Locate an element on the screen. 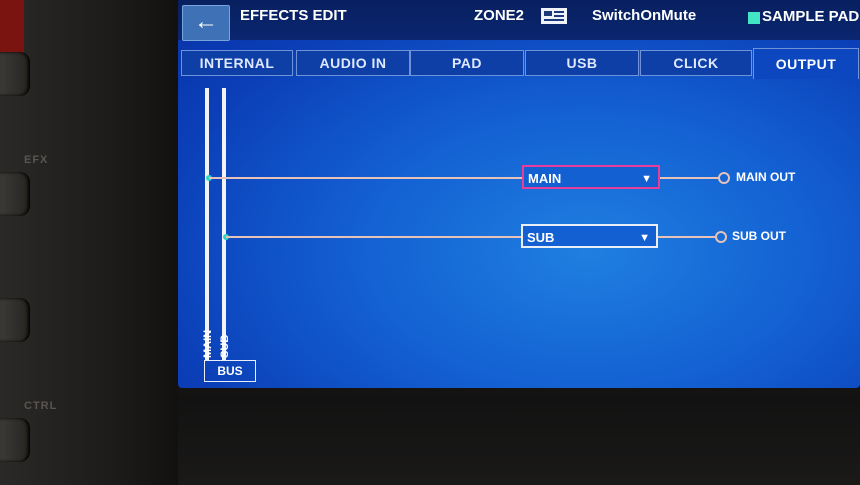 The width and height of the screenshot is (860, 485). page-title: EFFECTS EDIT is located at coordinates (293, 15).